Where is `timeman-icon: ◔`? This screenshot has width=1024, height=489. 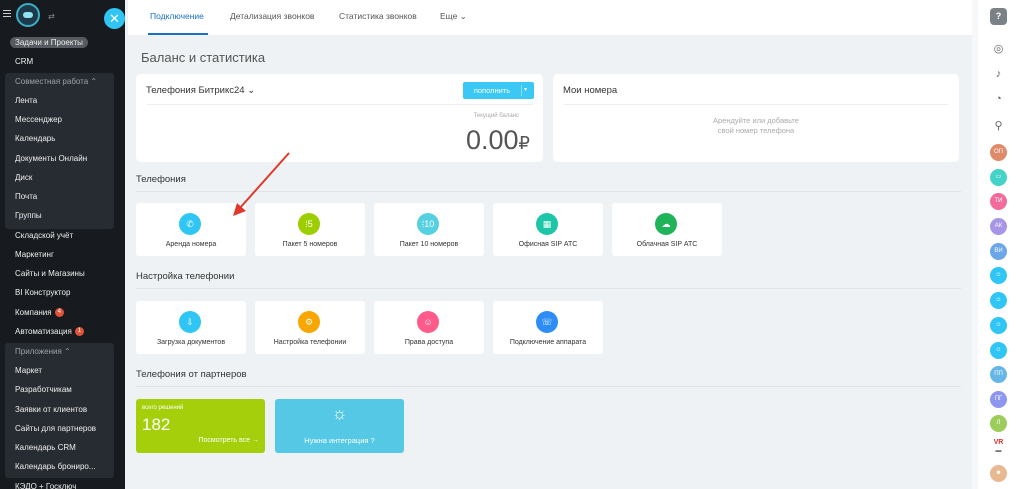 timeman-icon: ◔ is located at coordinates (998, 99).